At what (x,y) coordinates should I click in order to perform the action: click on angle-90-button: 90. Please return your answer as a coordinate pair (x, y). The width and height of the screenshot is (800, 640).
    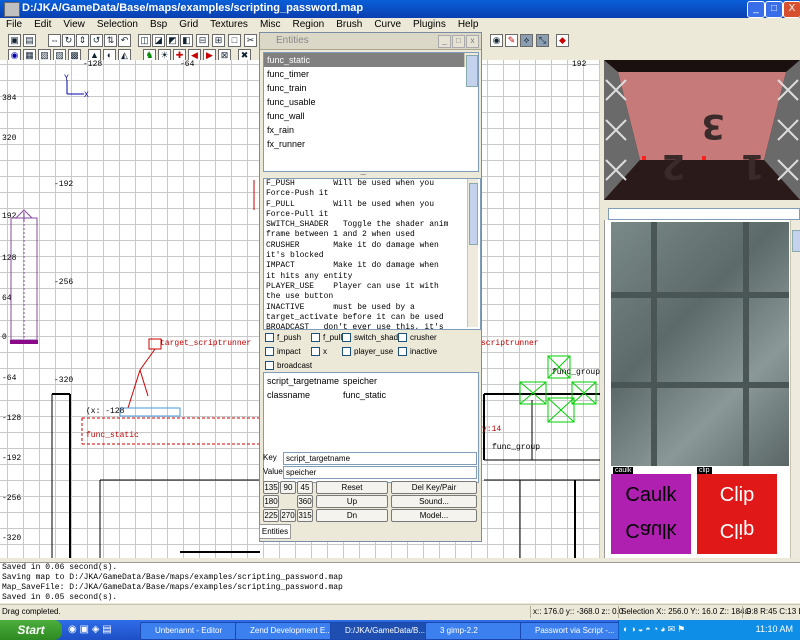
    Looking at the image, I should click on (288, 487).